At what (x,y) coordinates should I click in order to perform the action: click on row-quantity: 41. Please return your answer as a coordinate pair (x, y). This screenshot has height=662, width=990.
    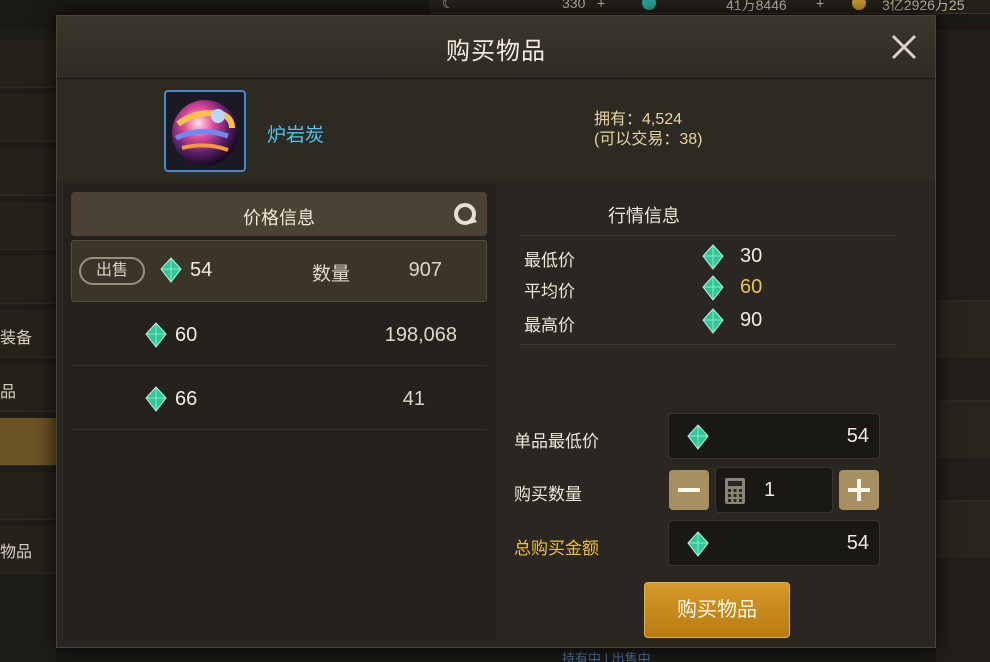
    Looking at the image, I should click on (413, 399).